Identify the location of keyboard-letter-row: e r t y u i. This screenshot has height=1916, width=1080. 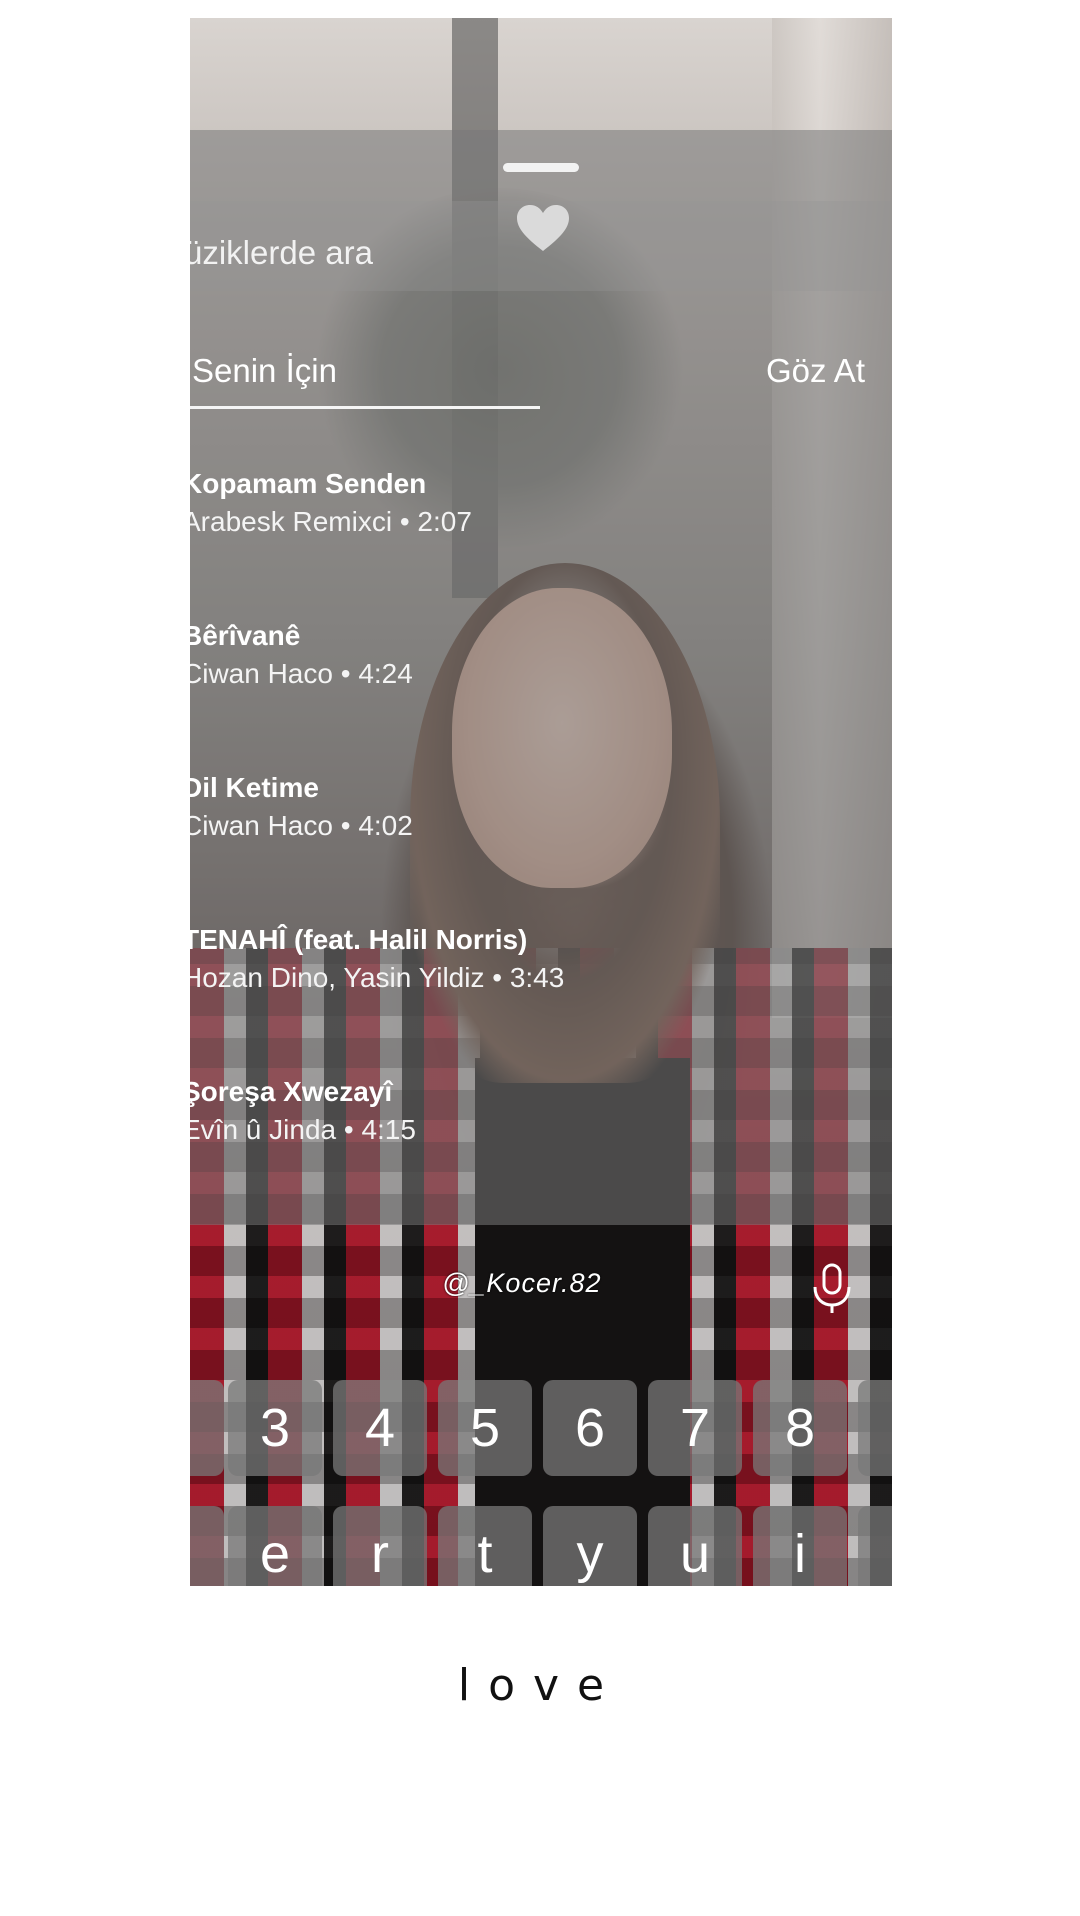
(541, 1546).